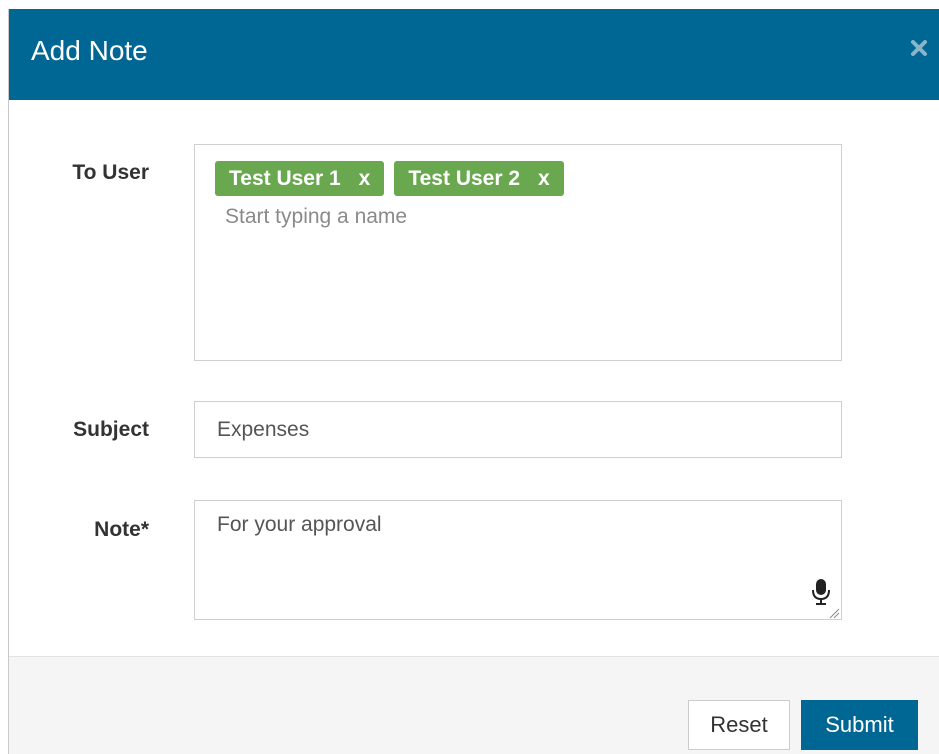  I want to click on submit-button: Submit, so click(859, 725).